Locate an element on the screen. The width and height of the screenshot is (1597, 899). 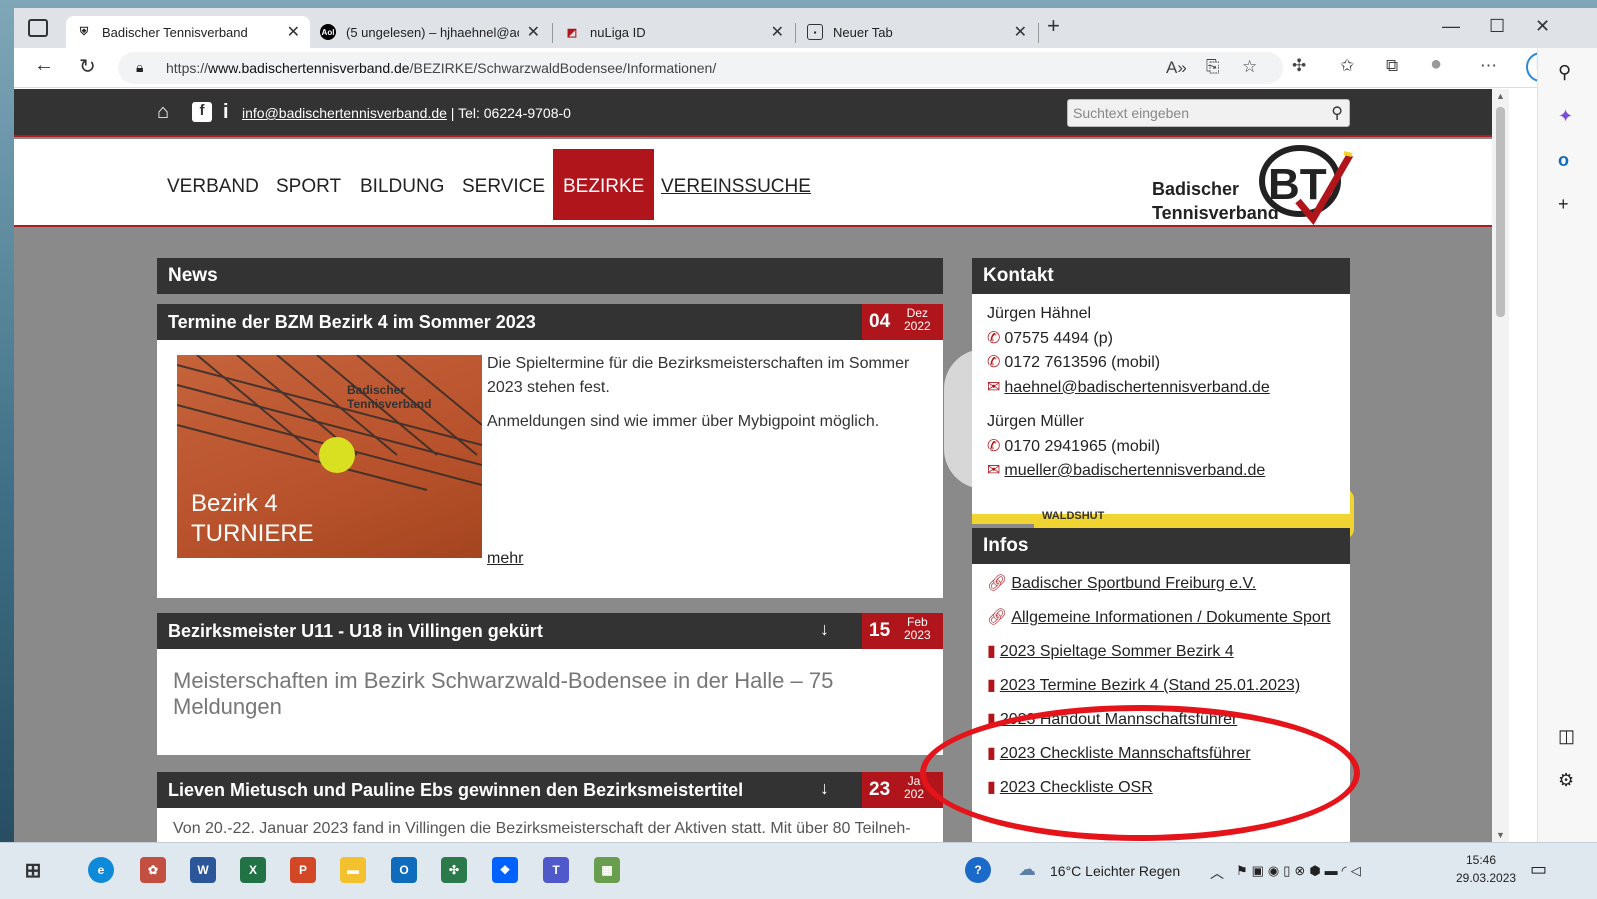
page-scrollbar: ▲ ▼ is located at coordinates (1500, 465).